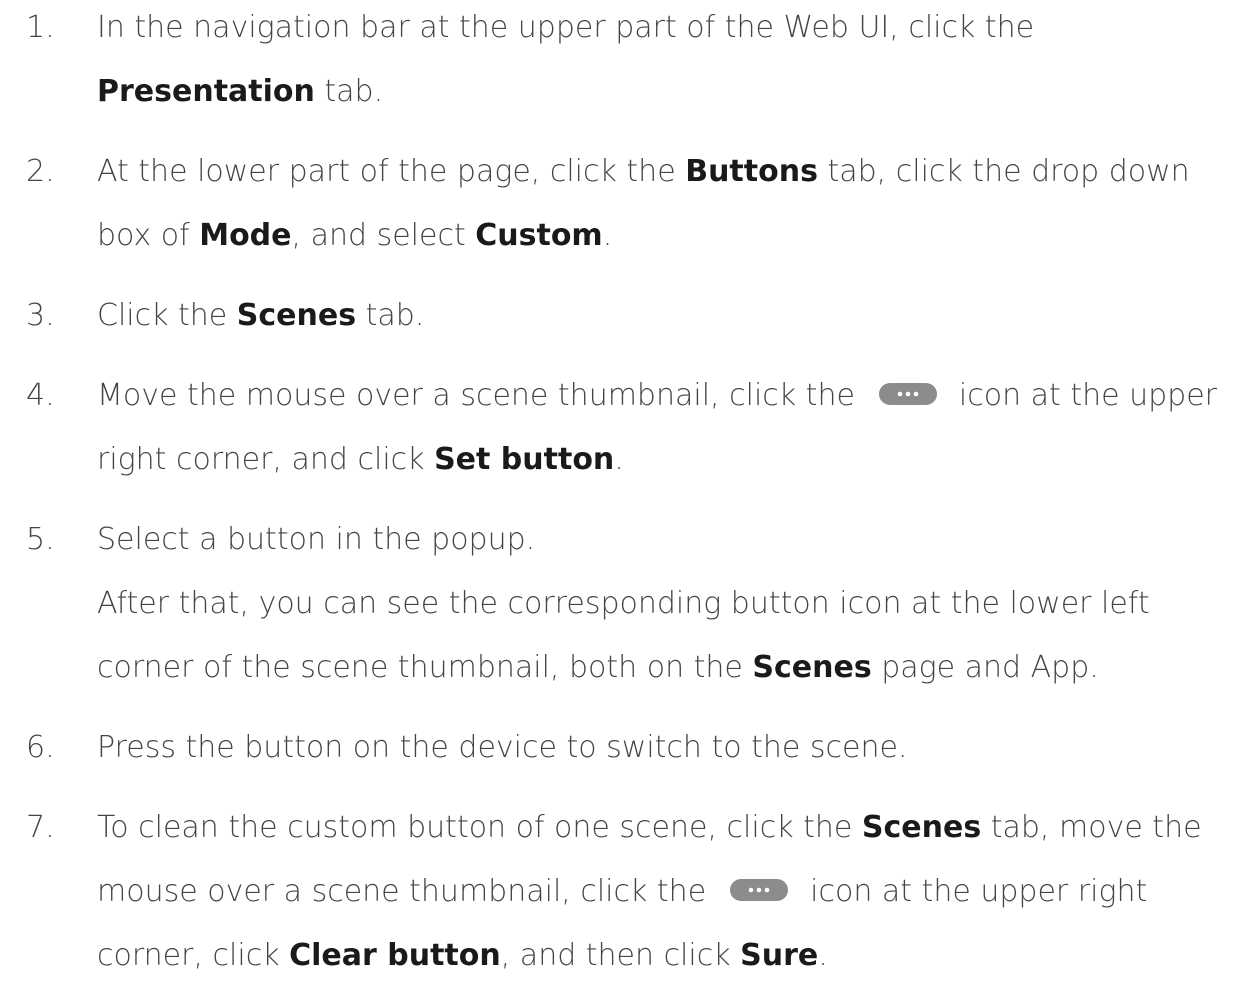  Describe the element at coordinates (40, 27) in the screenshot. I see `step-number: 1.` at that location.